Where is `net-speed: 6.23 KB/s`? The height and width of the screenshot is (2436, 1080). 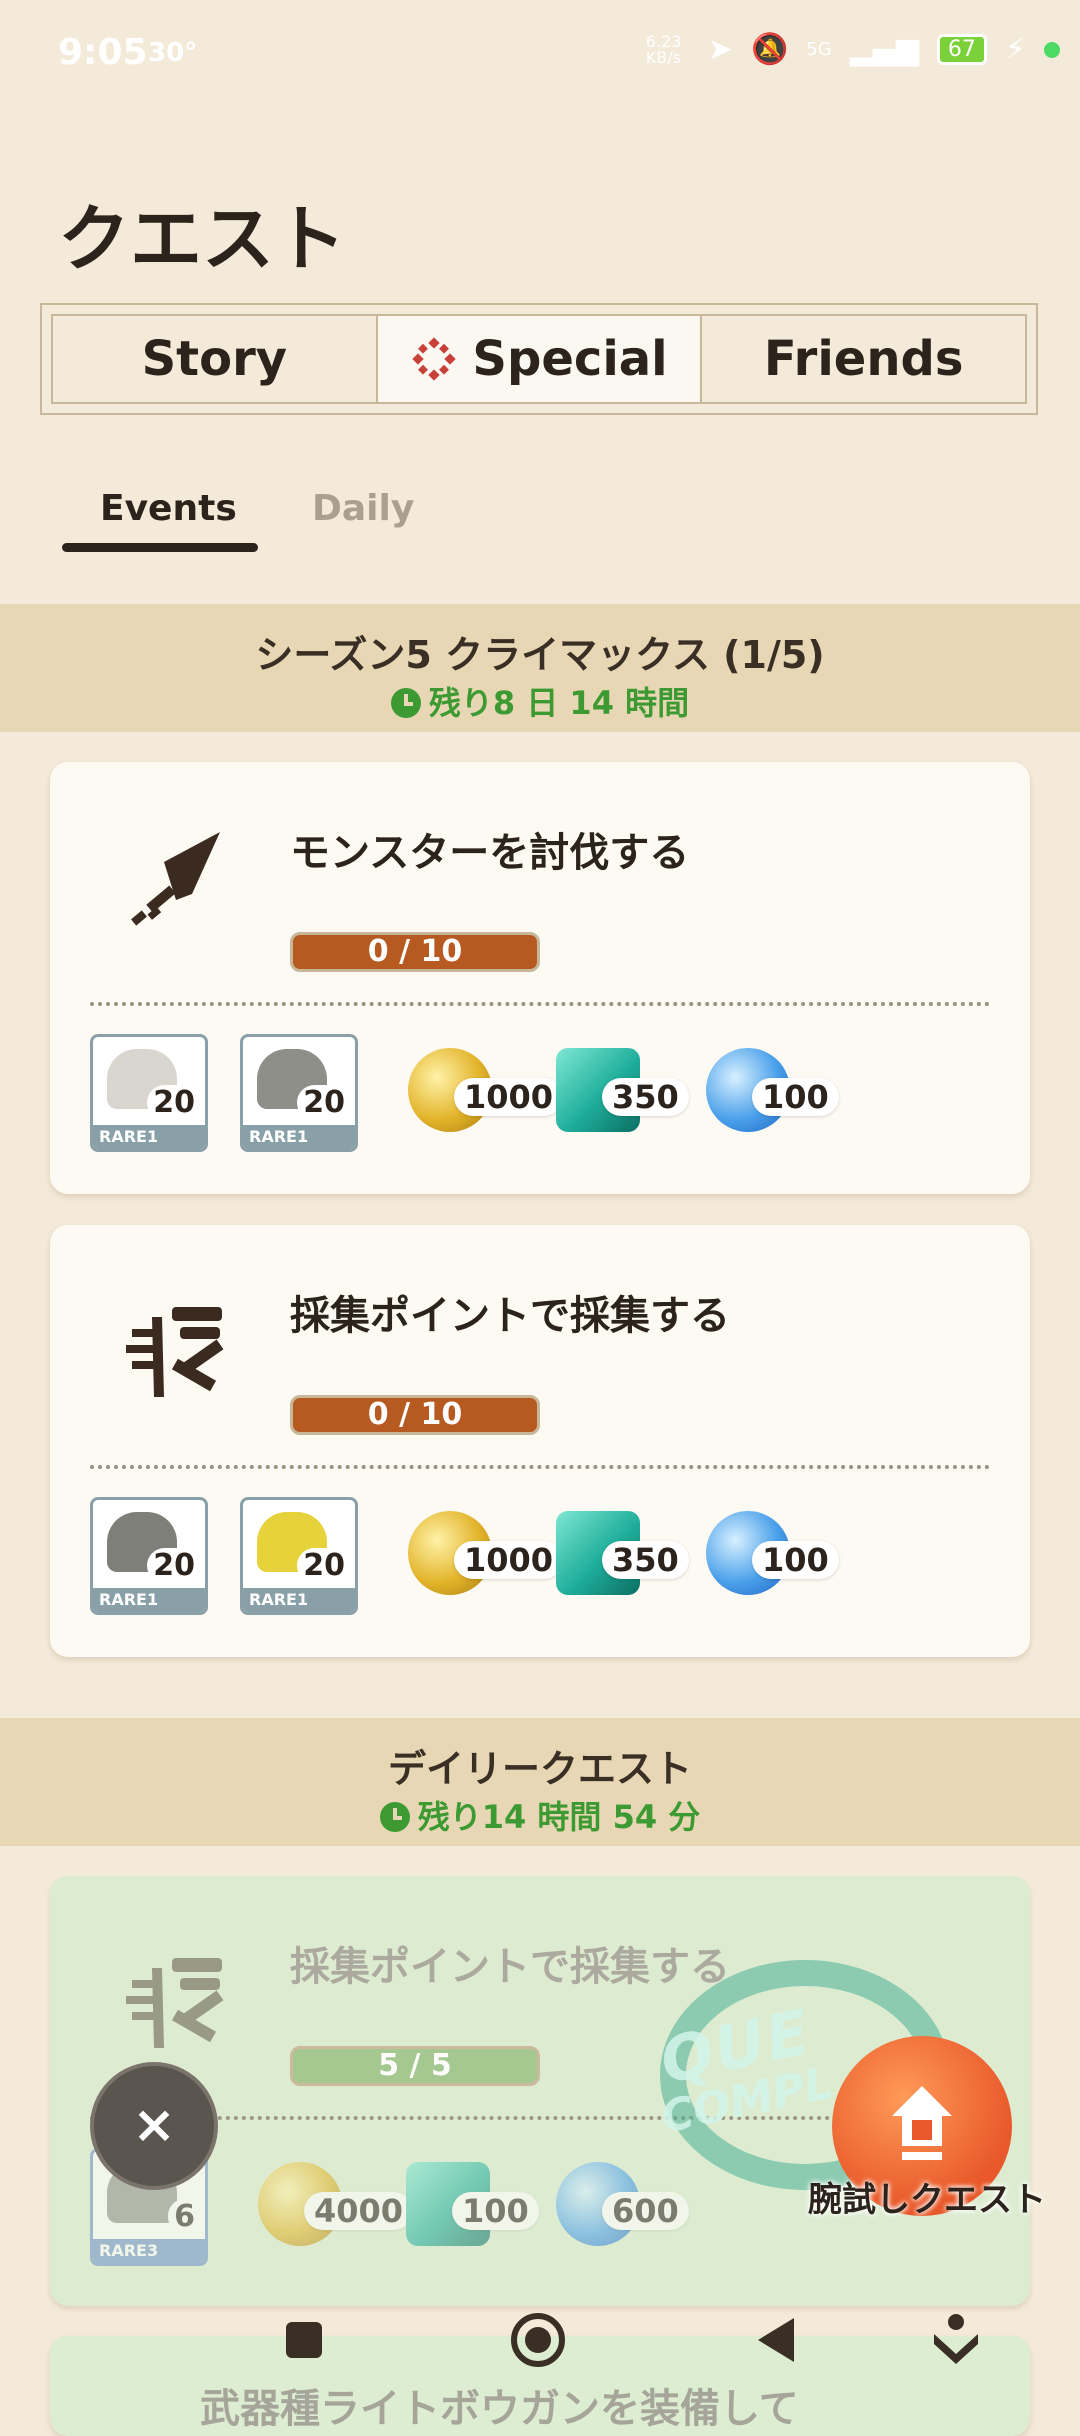 net-speed: 6.23 KB/s is located at coordinates (663, 49).